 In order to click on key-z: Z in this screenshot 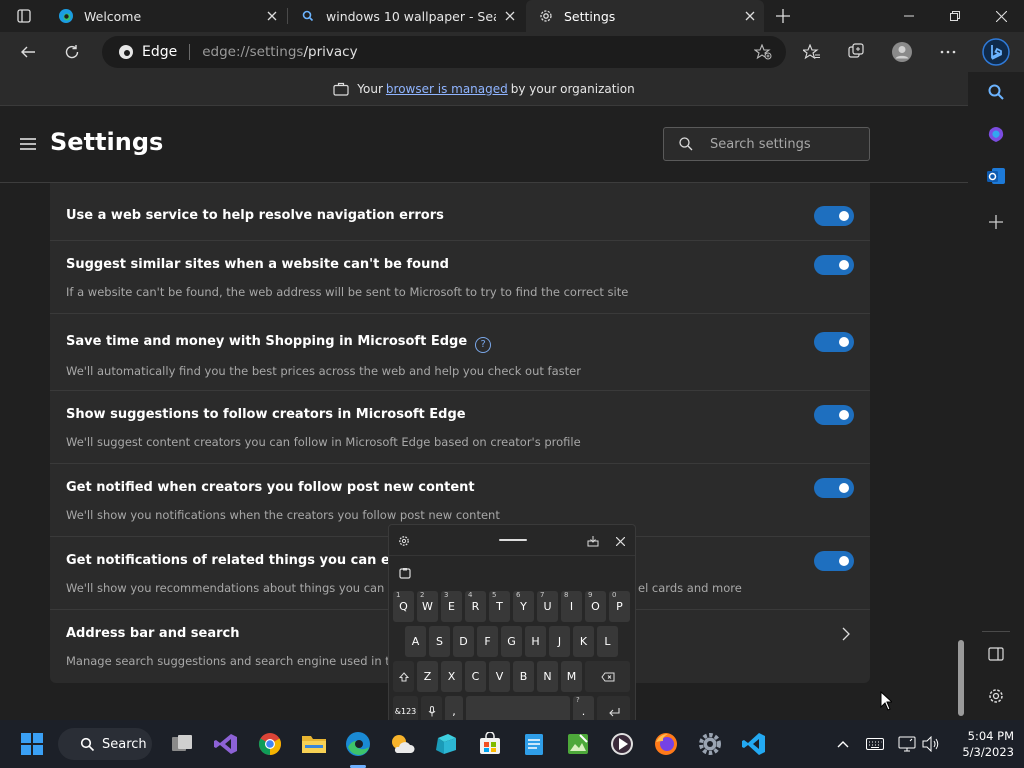, I will do `click(427, 676)`.